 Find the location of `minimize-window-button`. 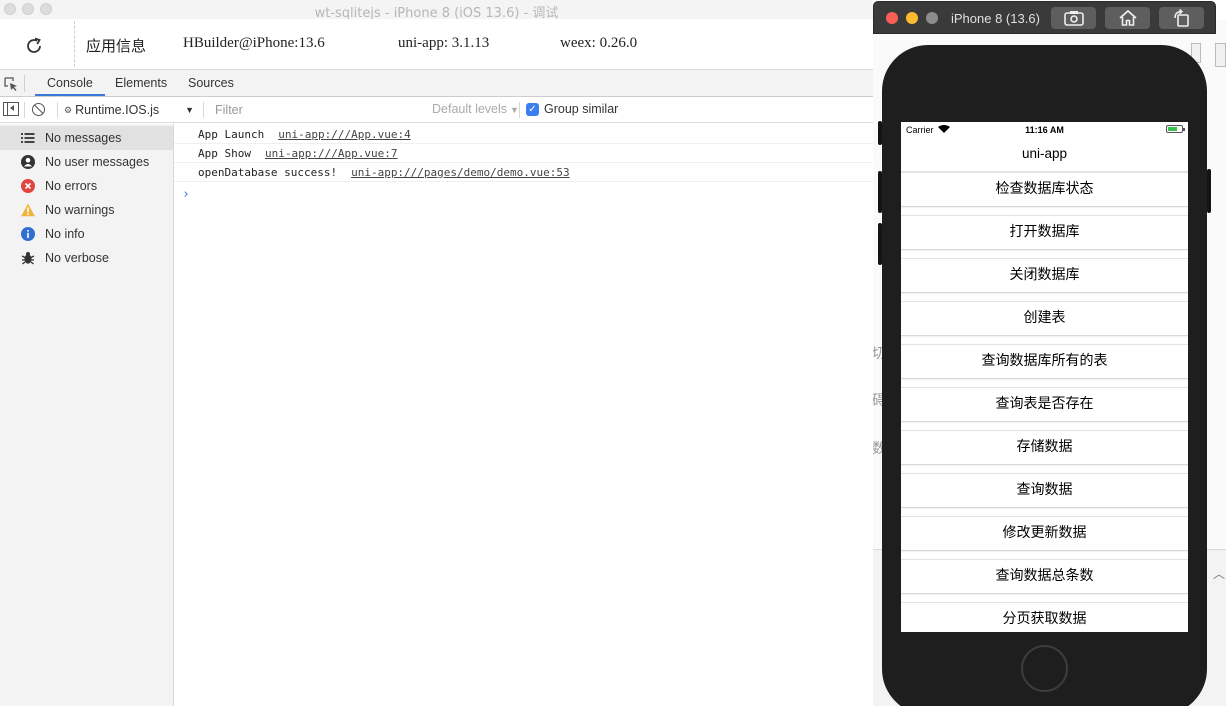

minimize-window-button is located at coordinates (912, 18).